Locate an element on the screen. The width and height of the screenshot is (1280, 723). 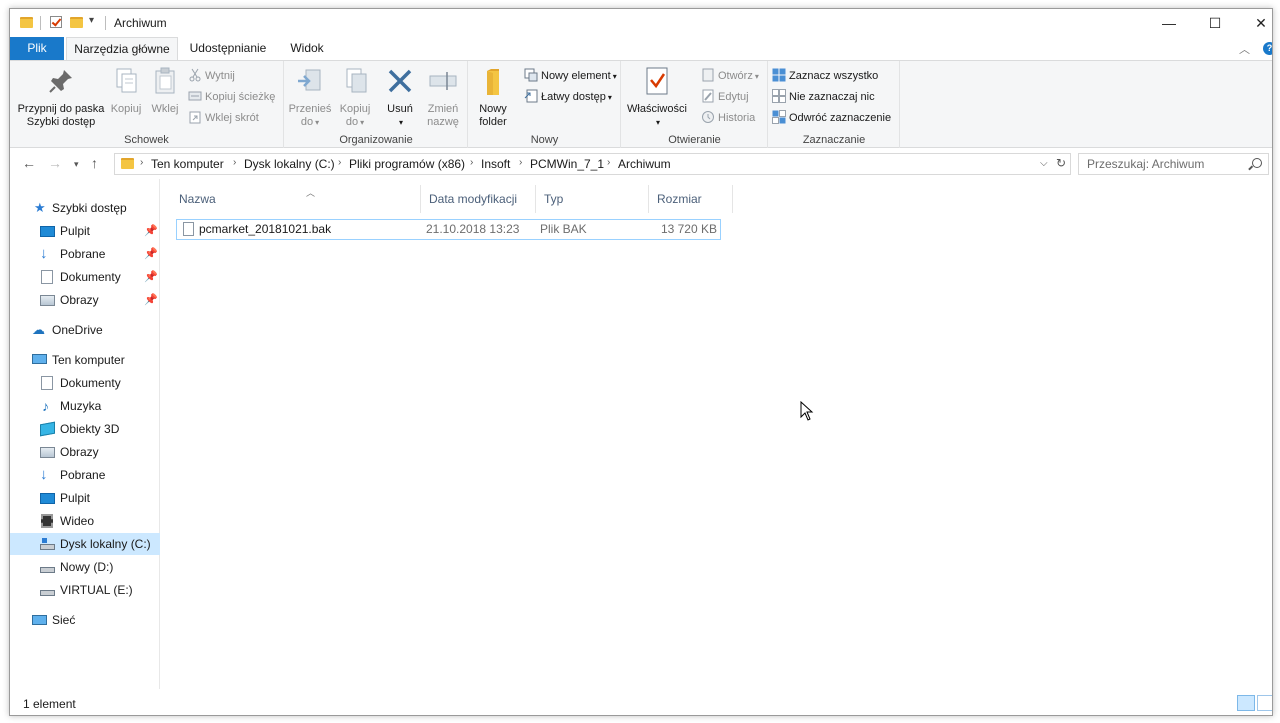
cut-label: Wytnij is located at coordinates (220, 76).